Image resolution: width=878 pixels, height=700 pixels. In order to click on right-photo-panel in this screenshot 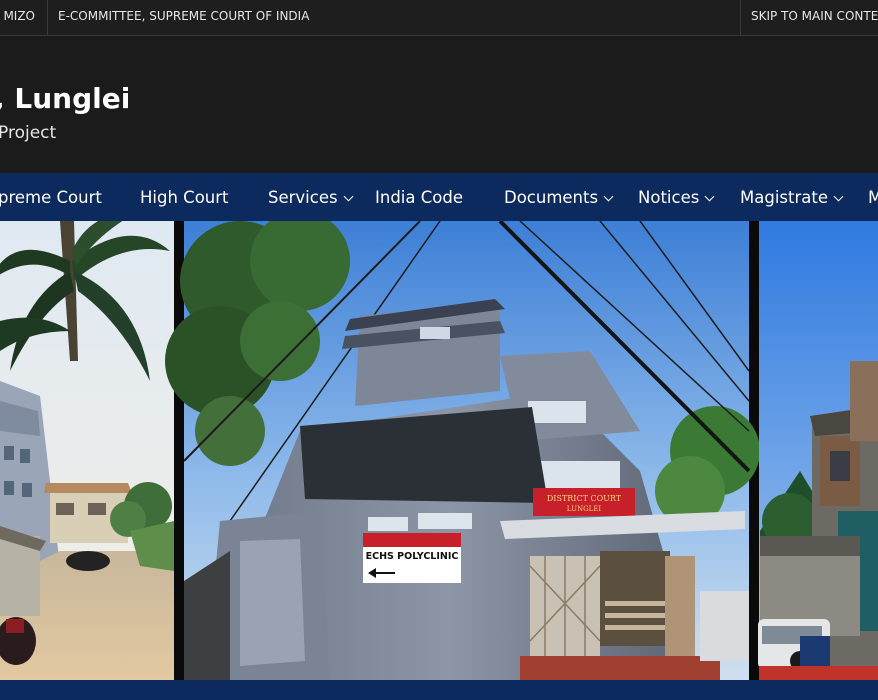, I will do `click(818, 450)`.